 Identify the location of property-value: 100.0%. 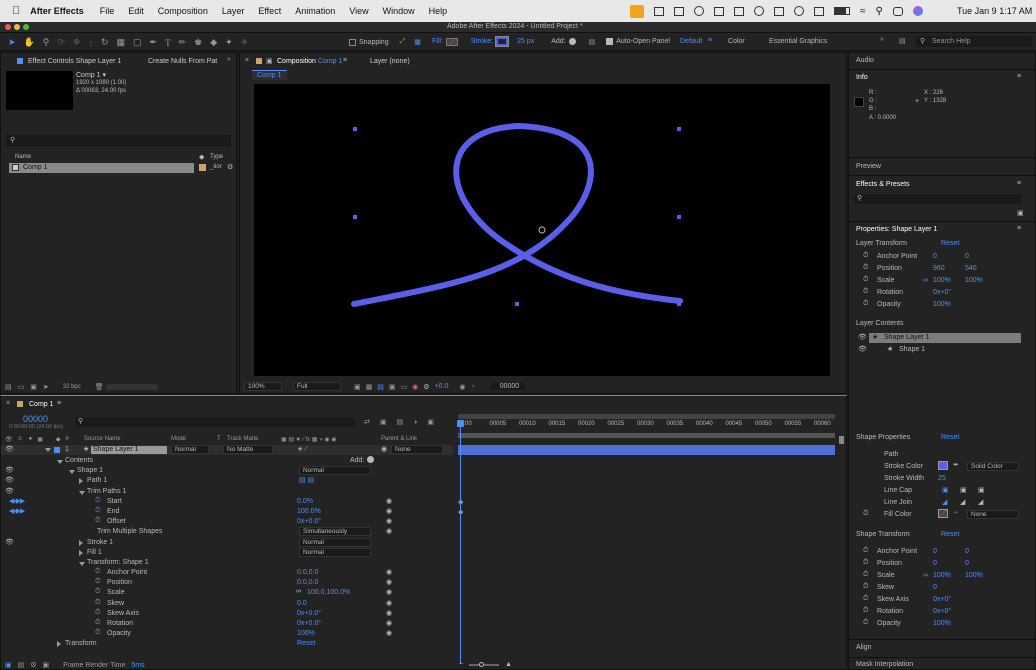
(309, 511).